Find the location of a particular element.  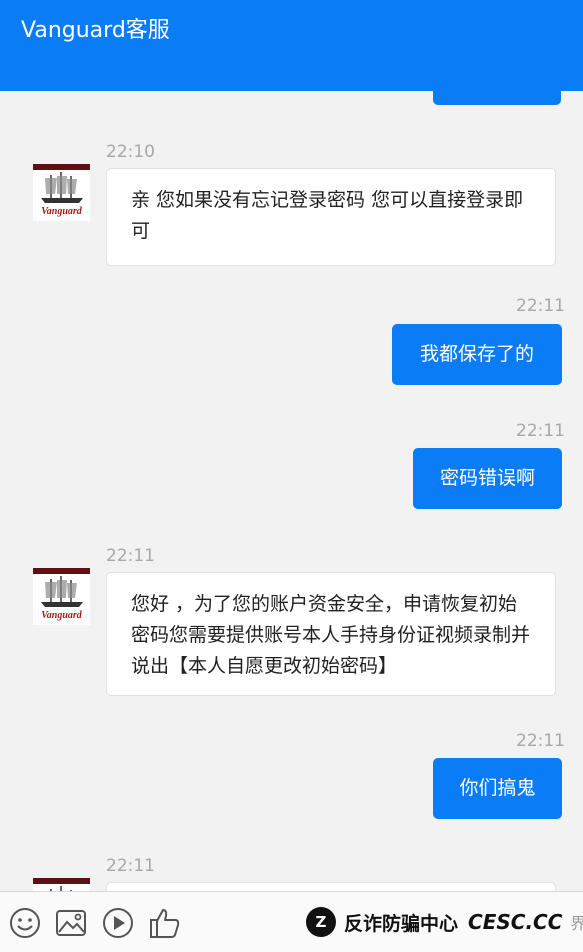

incoming-message-bubble: 亲 您如果没有忘记登录密码 您可以直接登录即可 is located at coordinates (331, 217).